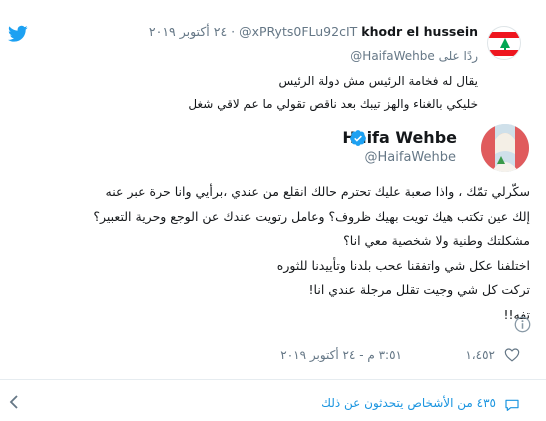  What do you see at coordinates (419, 31) in the screenshot?
I see `reply-author-name: khodr el hussein` at bounding box center [419, 31].